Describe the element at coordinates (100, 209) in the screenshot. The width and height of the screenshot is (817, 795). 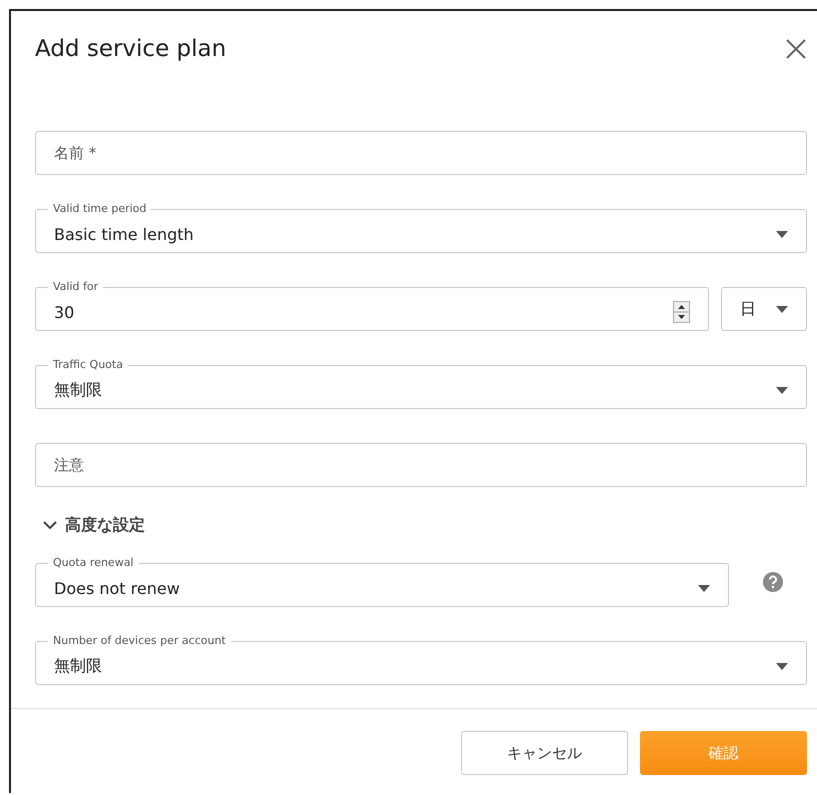
I see `field-label: Valid time period` at that location.